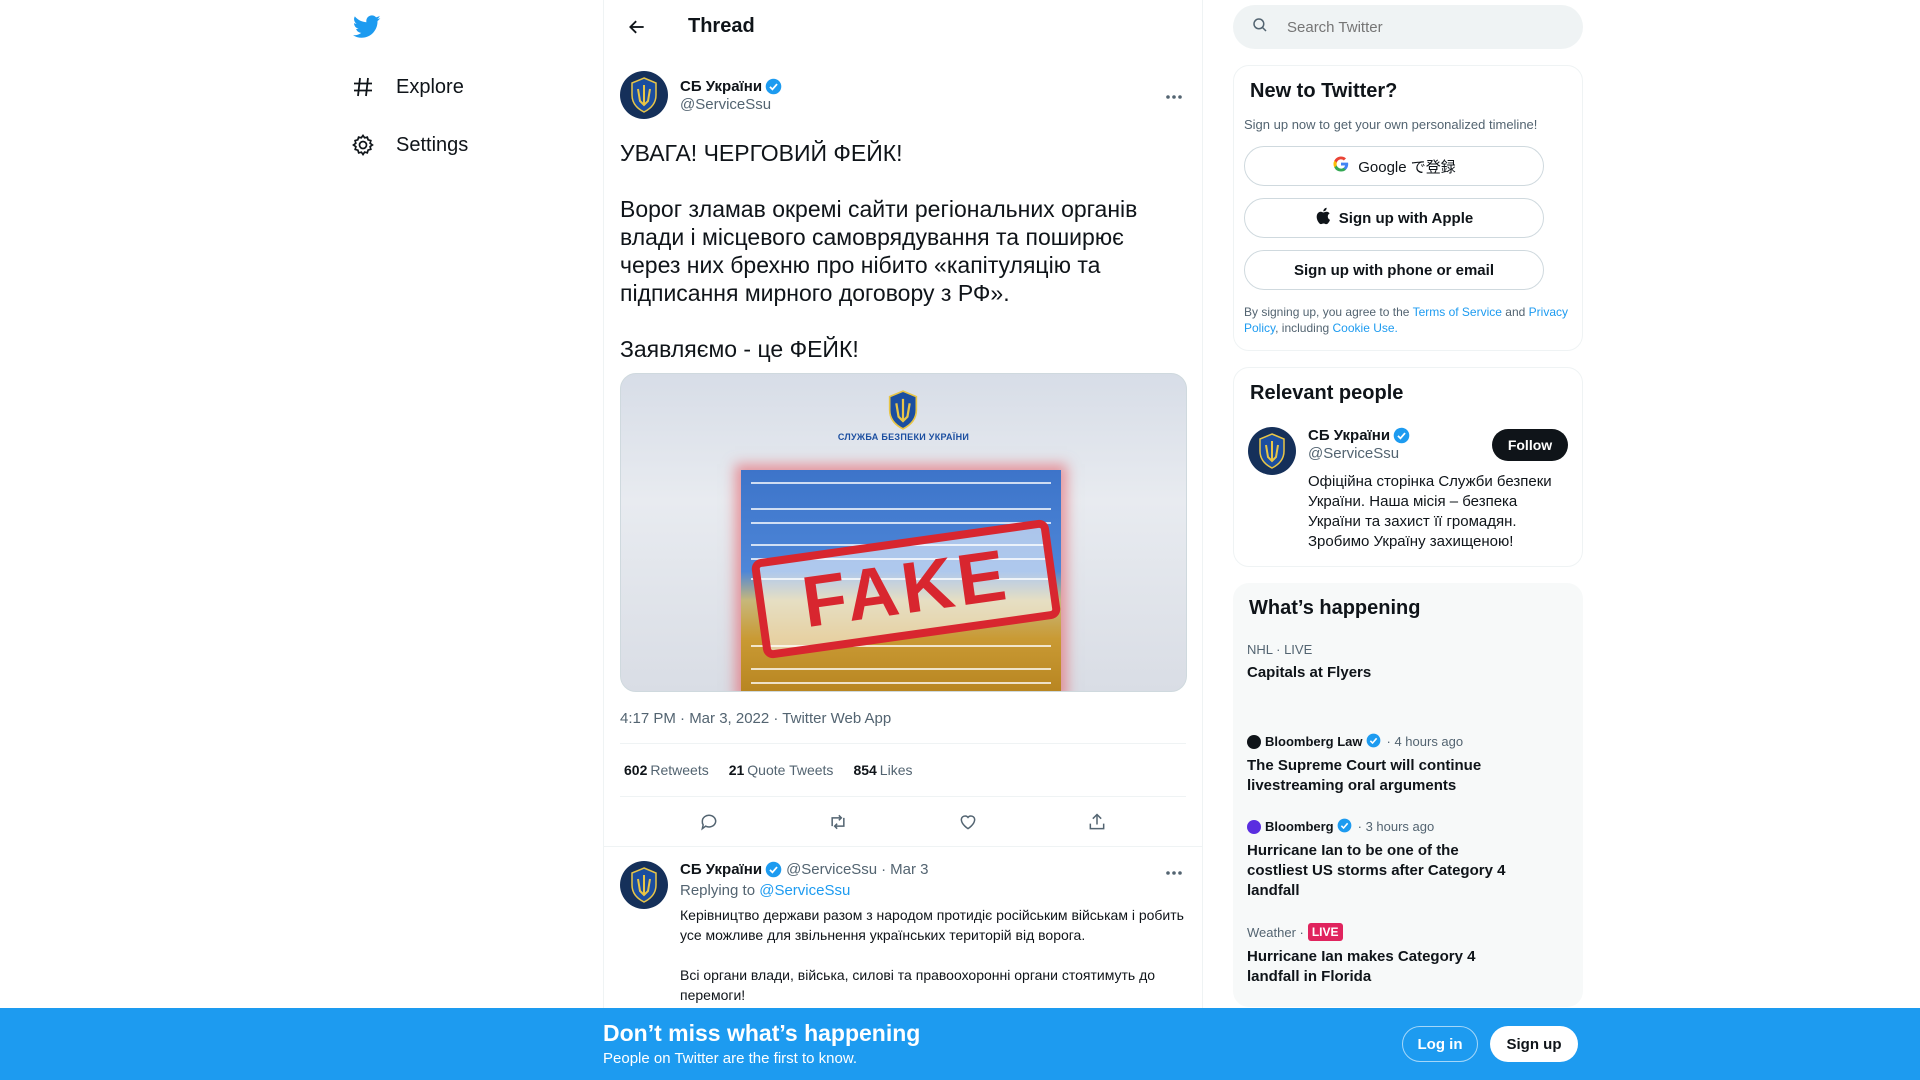 This screenshot has height=1080, width=1920. What do you see at coordinates (637, 27) in the screenshot?
I see `back-arrow-icon` at bounding box center [637, 27].